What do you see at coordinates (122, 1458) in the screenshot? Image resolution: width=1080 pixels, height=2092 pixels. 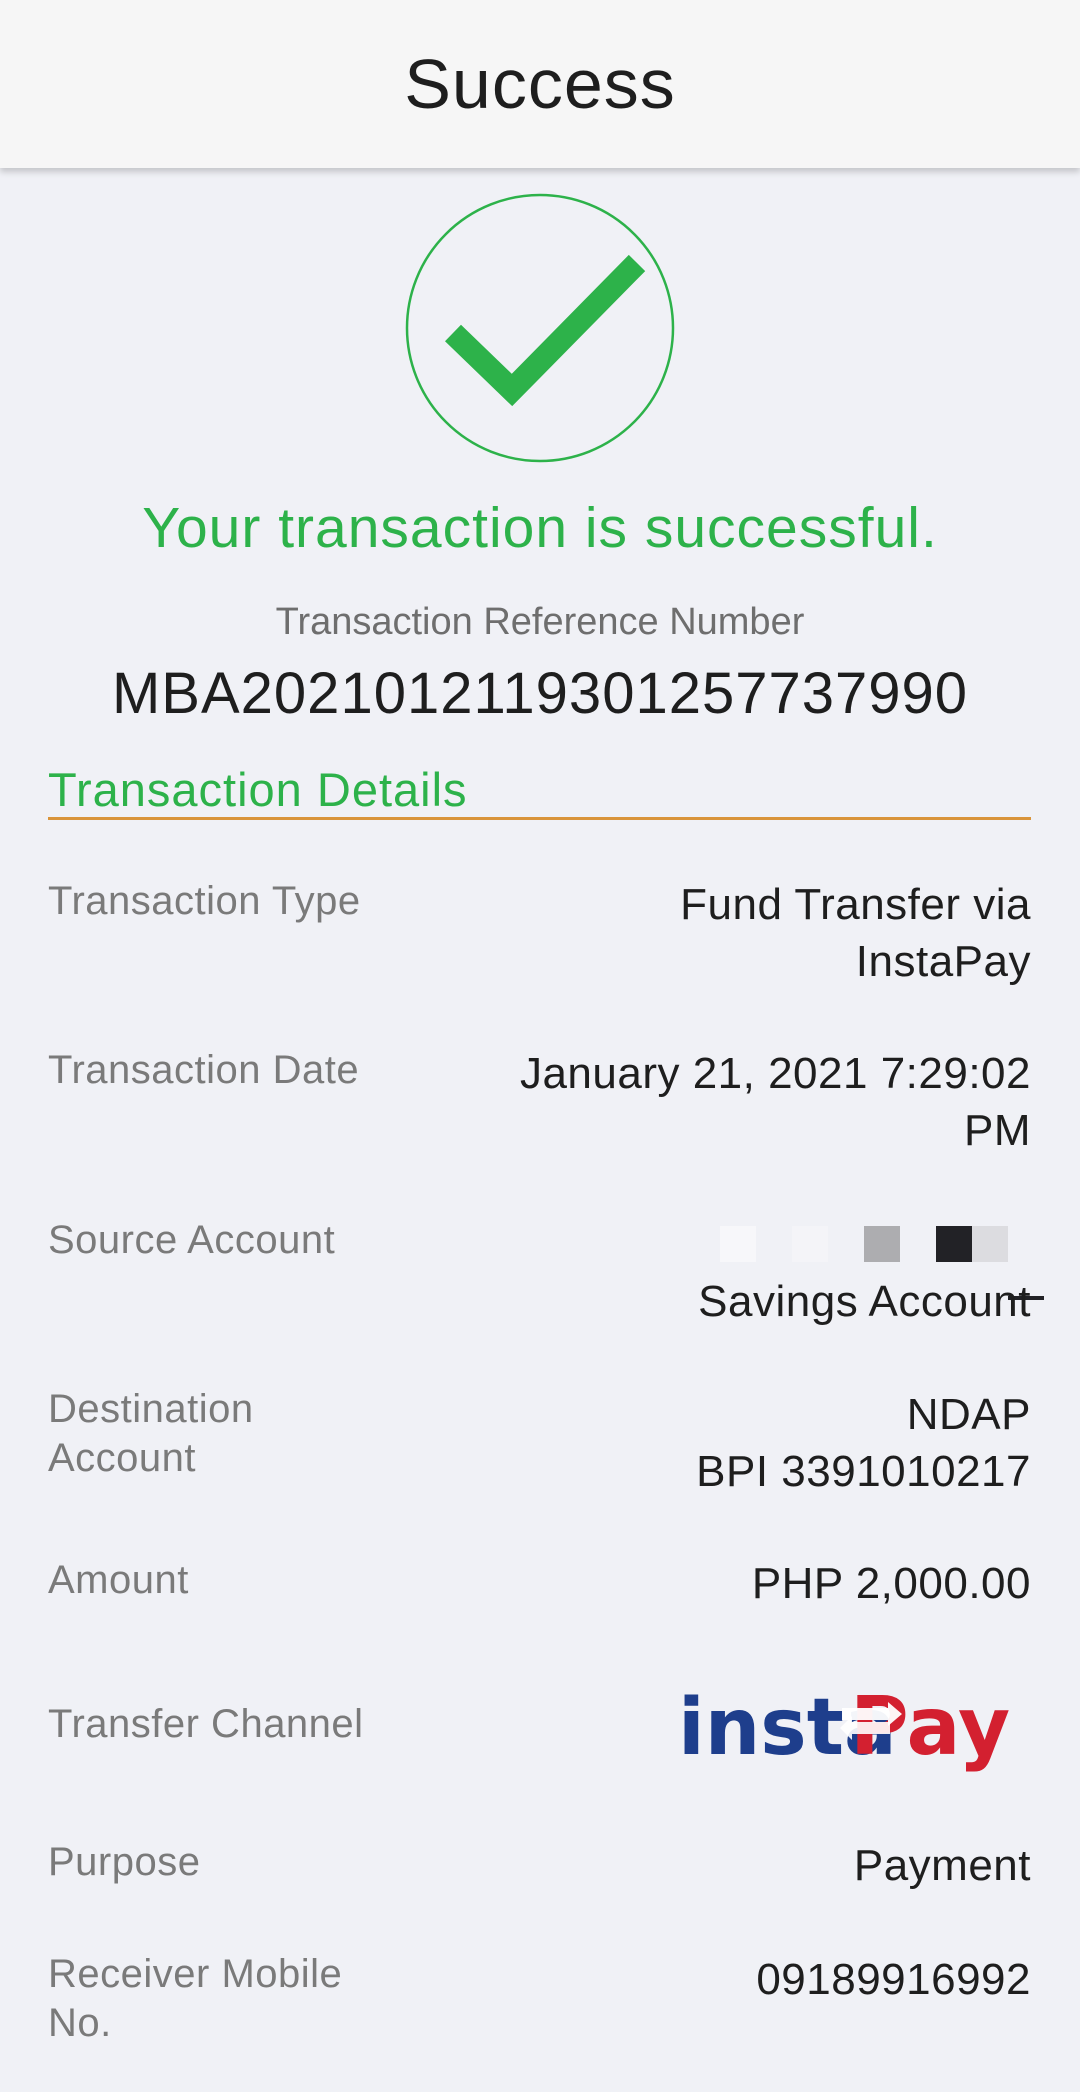 I see `destination-account-label-line2: Account` at bounding box center [122, 1458].